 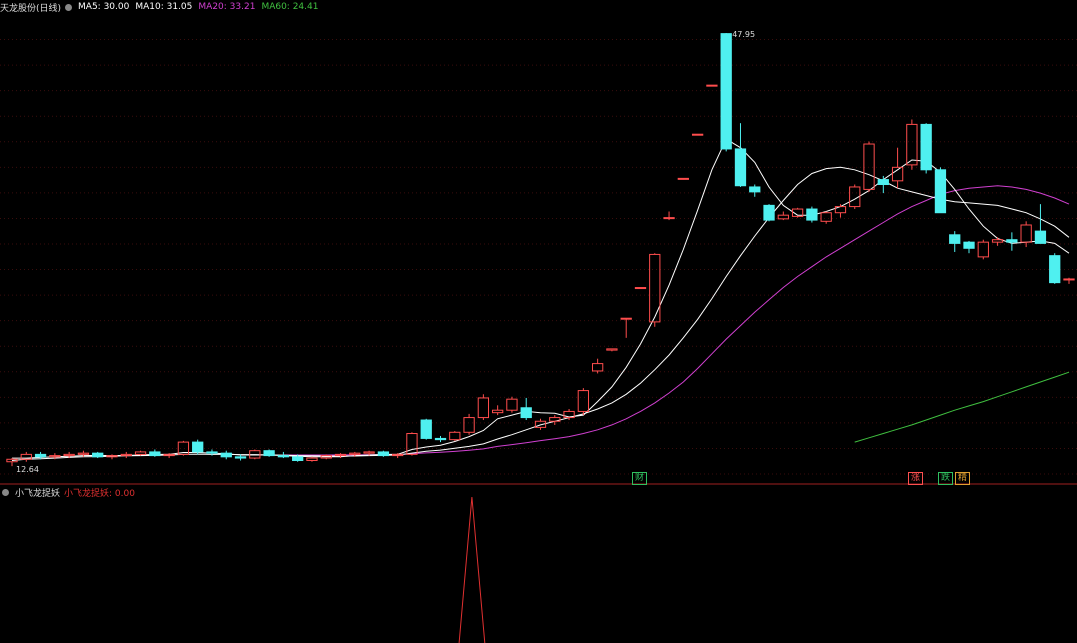 What do you see at coordinates (946, 478) in the screenshot?
I see `event-tag-die: 跌` at bounding box center [946, 478].